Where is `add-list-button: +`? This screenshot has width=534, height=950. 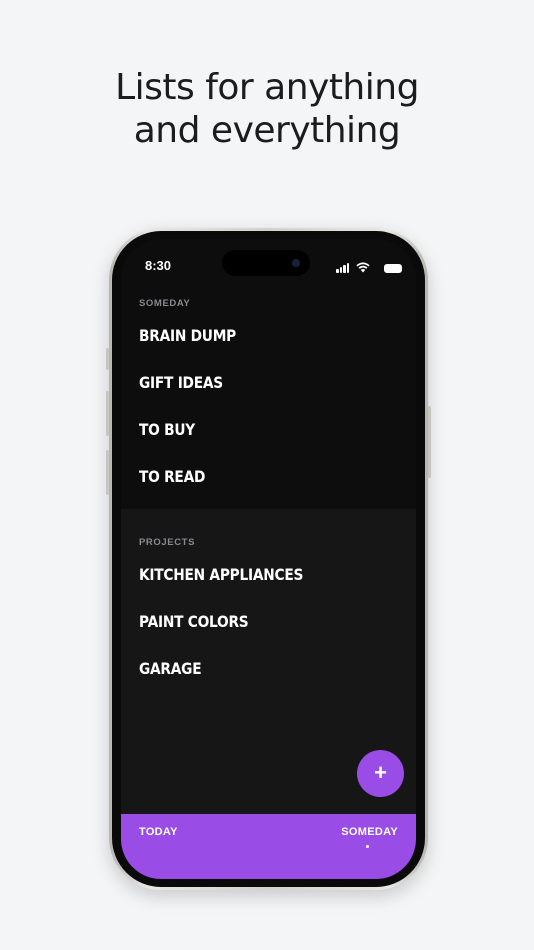 add-list-button: + is located at coordinates (380, 773).